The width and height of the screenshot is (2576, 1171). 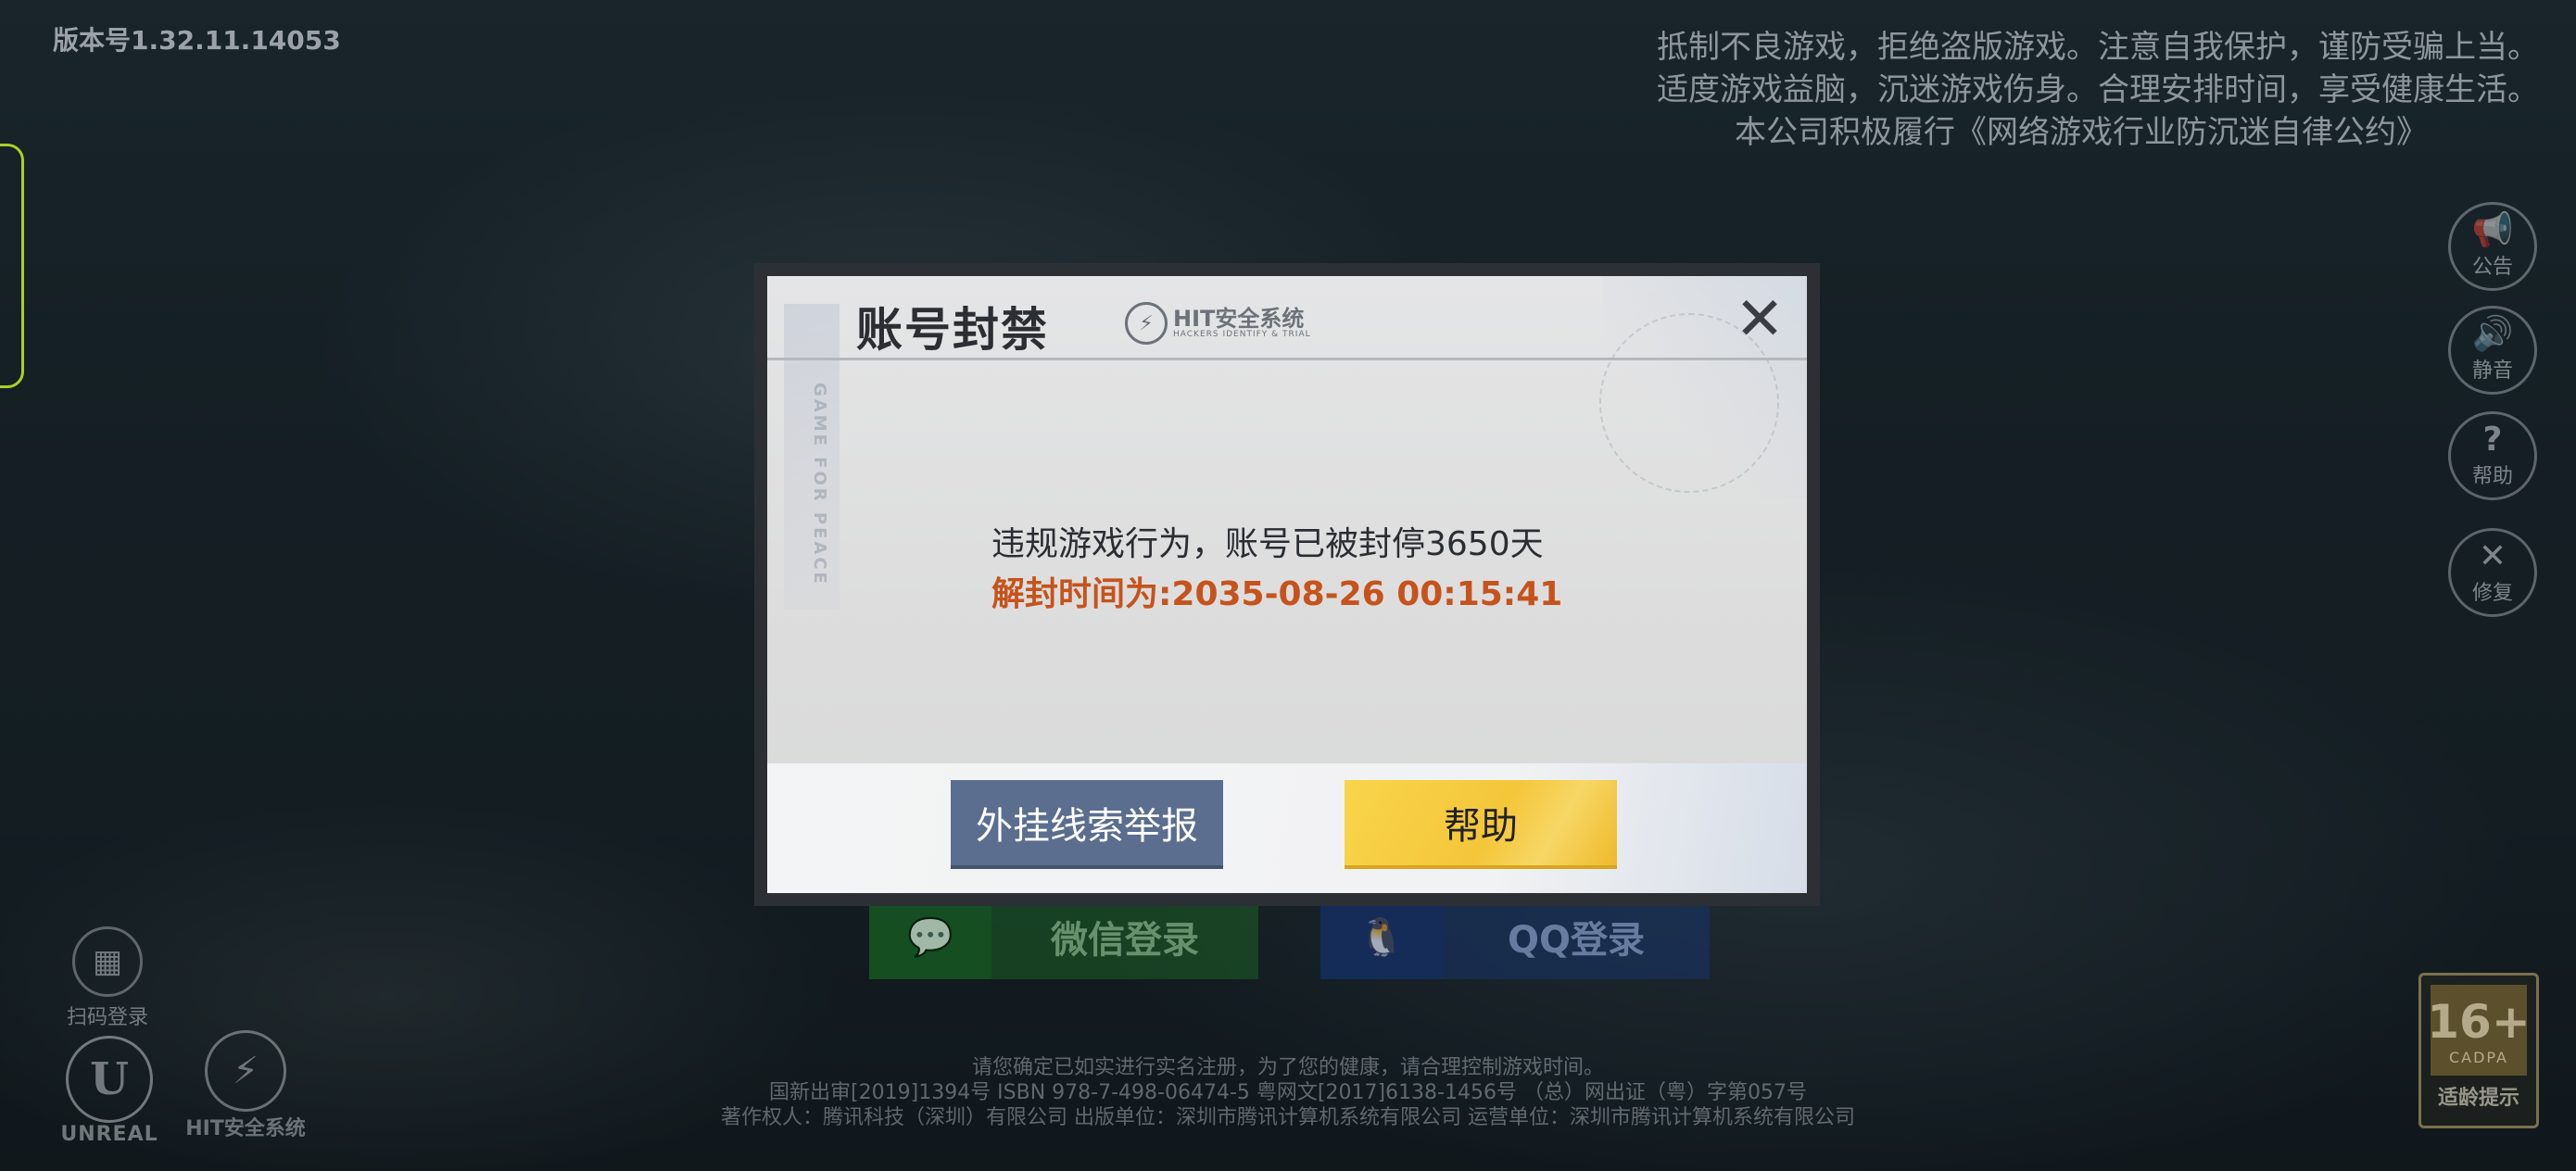 What do you see at coordinates (930, 937) in the screenshot?
I see `wechat-icon: 💬` at bounding box center [930, 937].